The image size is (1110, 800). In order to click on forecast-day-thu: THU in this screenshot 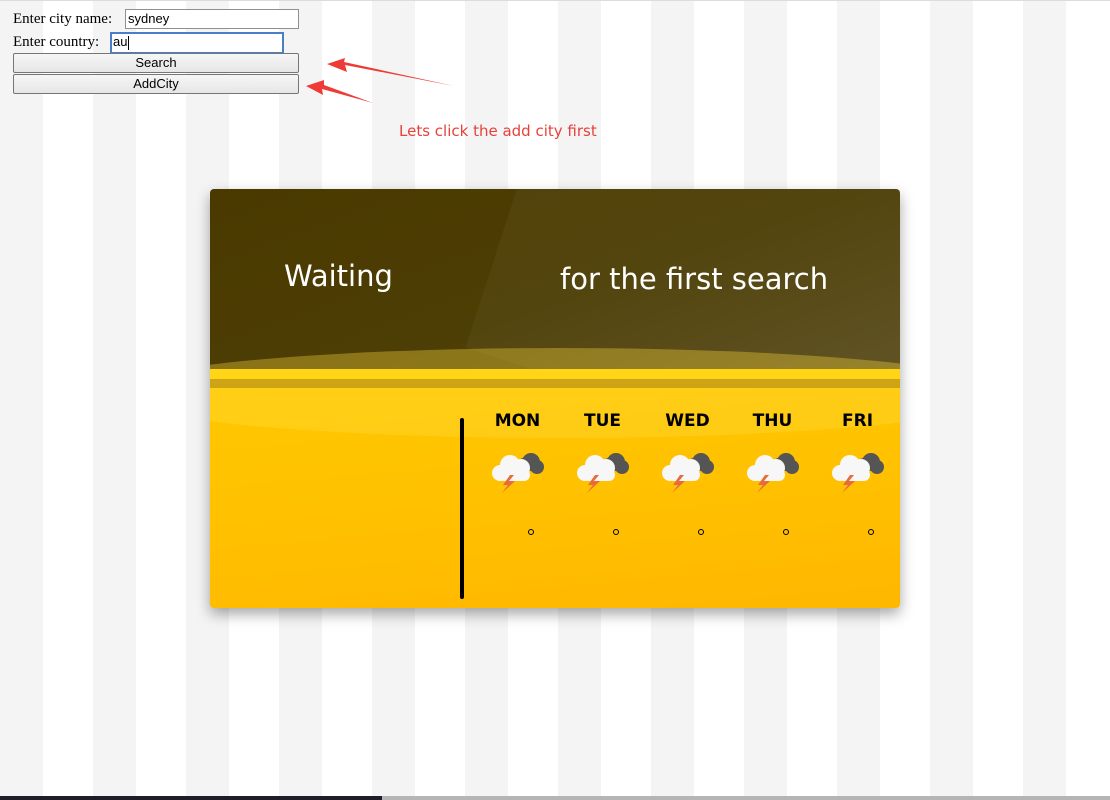, I will do `click(772, 473)`.